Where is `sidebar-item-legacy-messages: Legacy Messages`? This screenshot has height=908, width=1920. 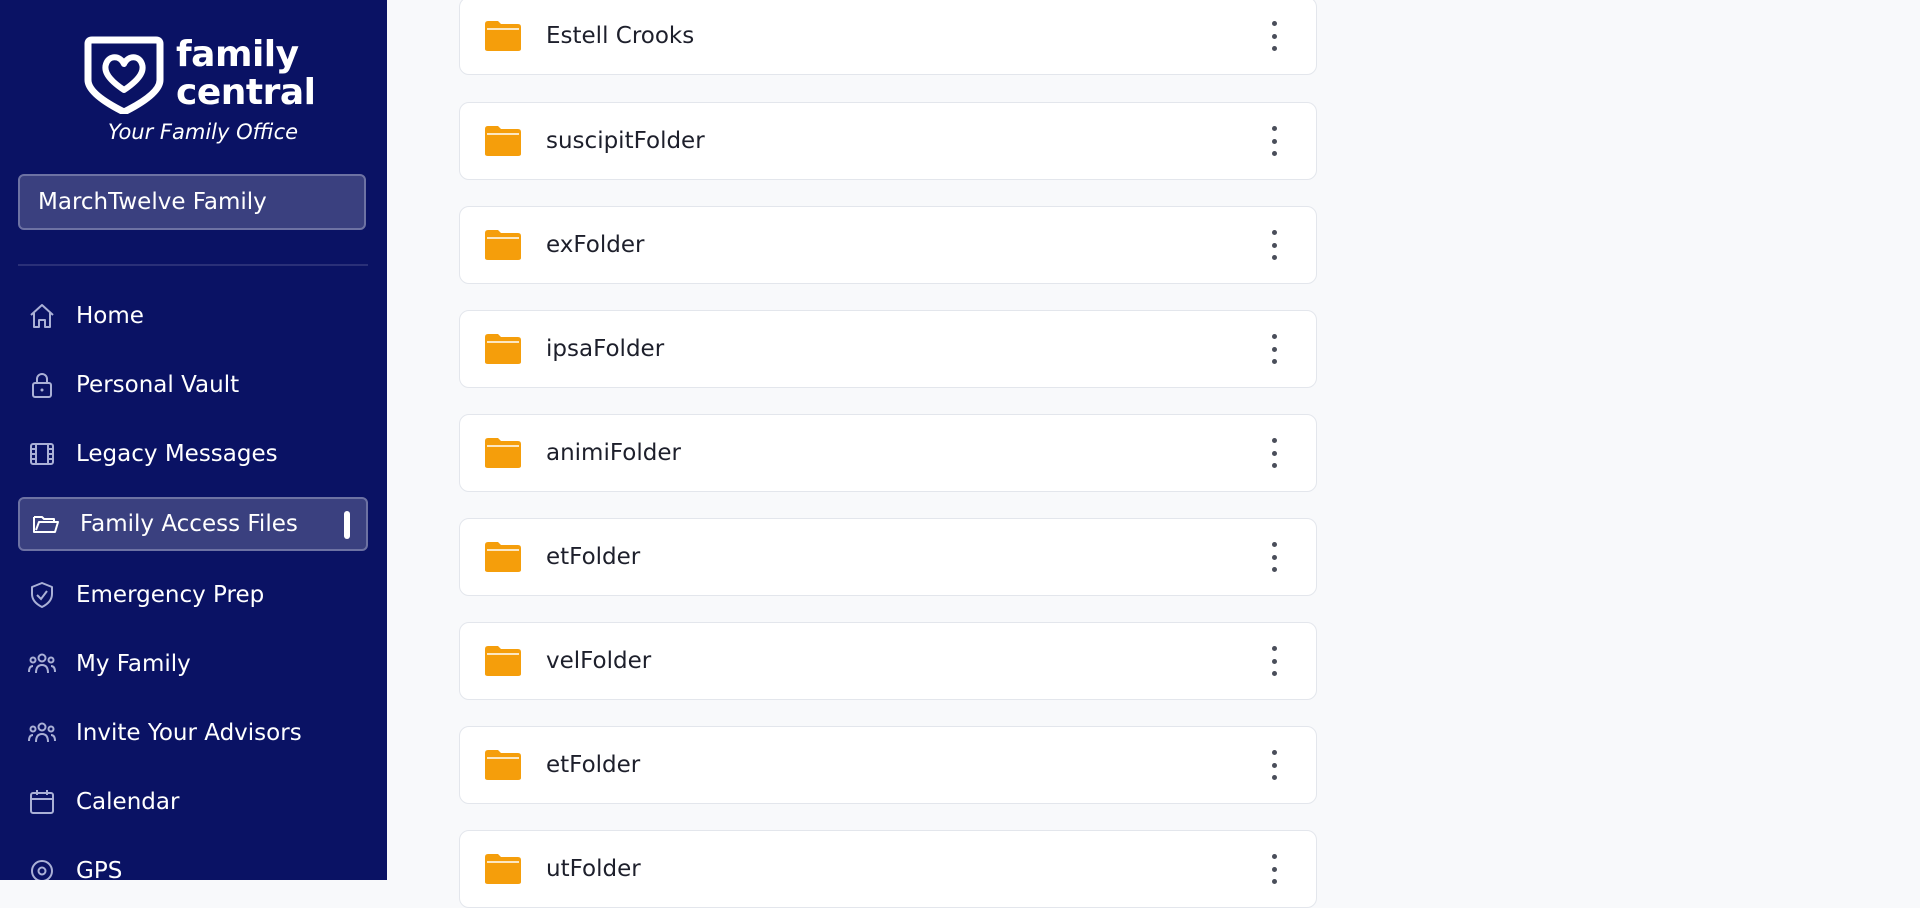 sidebar-item-legacy-messages: Legacy Messages is located at coordinates (193, 454).